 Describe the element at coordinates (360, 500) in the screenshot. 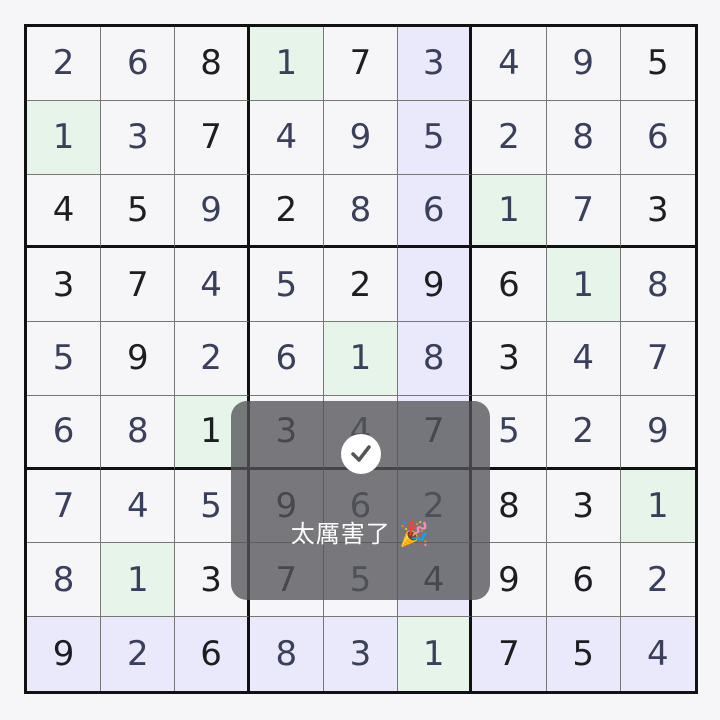

I see `success-toast: 太厲害了 🎉` at that location.